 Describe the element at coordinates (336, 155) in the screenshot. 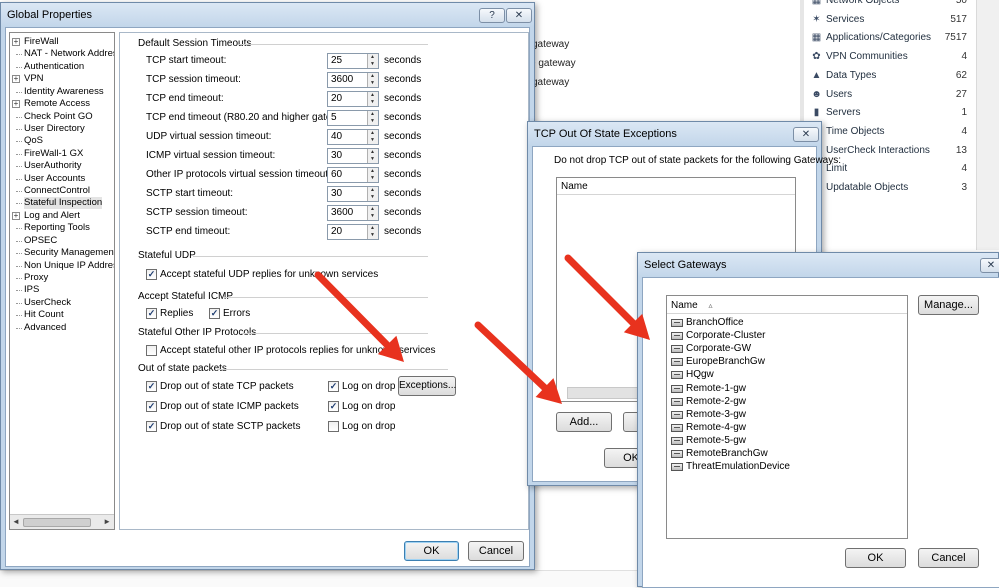

I see `timeout-value: 30` at that location.